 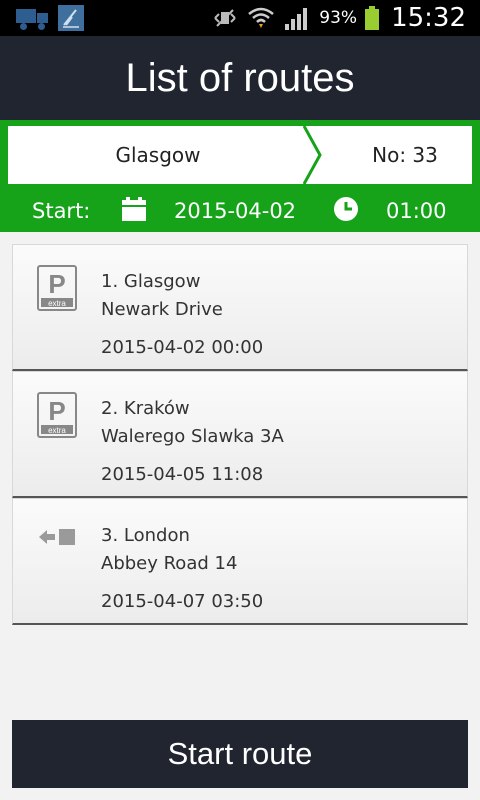 I want to click on app-notification-icon, so click(x=71, y=18).